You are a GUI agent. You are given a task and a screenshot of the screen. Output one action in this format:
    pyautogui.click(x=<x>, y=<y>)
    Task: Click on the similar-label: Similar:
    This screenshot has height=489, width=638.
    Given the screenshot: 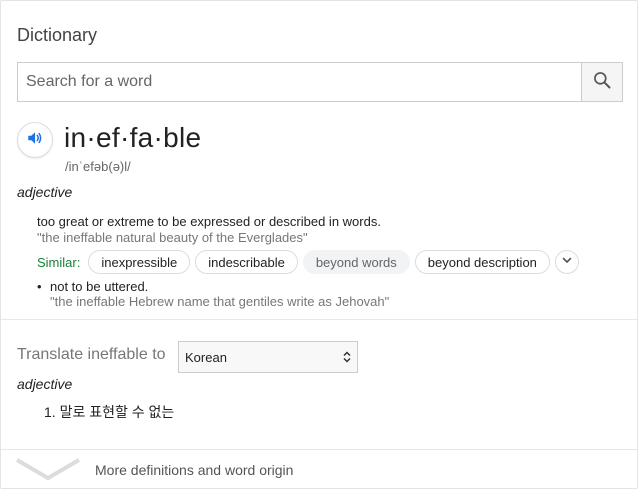 What is the action you would take?
    pyautogui.click(x=59, y=262)
    